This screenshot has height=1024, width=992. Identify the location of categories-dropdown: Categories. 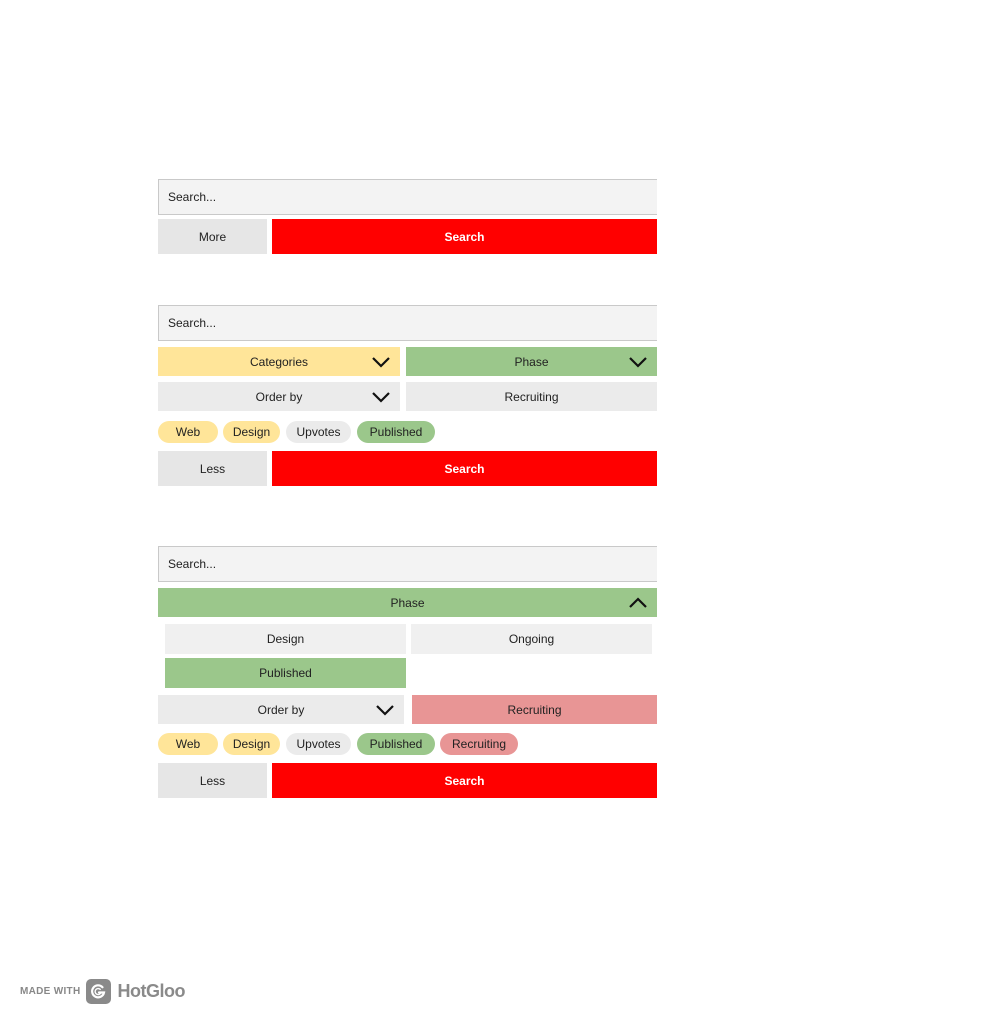
(279, 361).